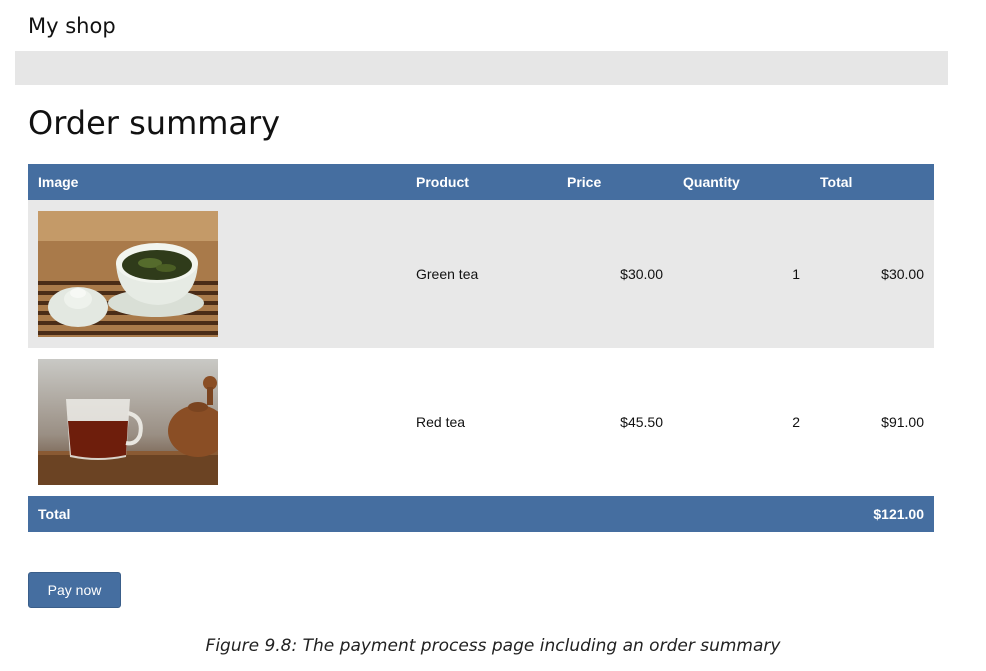  Describe the element at coordinates (796, 274) in the screenshot. I see `product-quantity: 1` at that location.